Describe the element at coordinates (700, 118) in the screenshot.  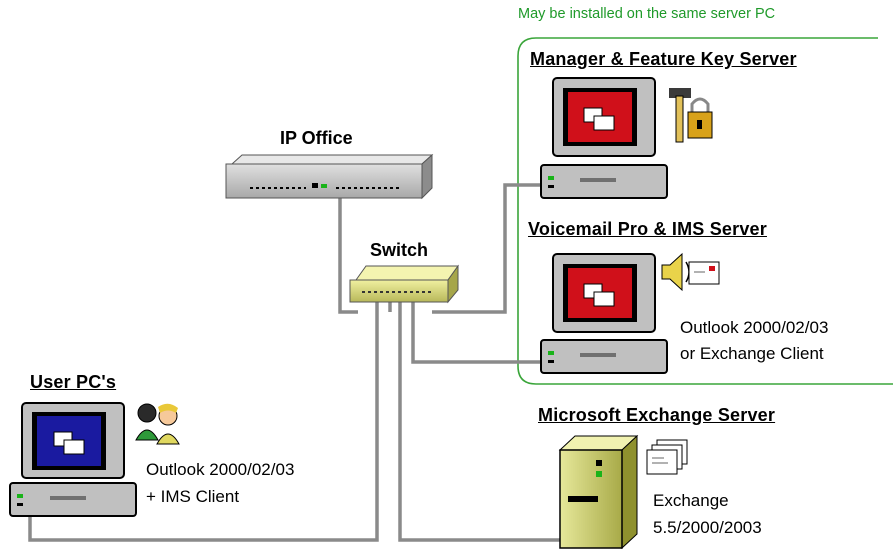
I see `lock-icon` at that location.